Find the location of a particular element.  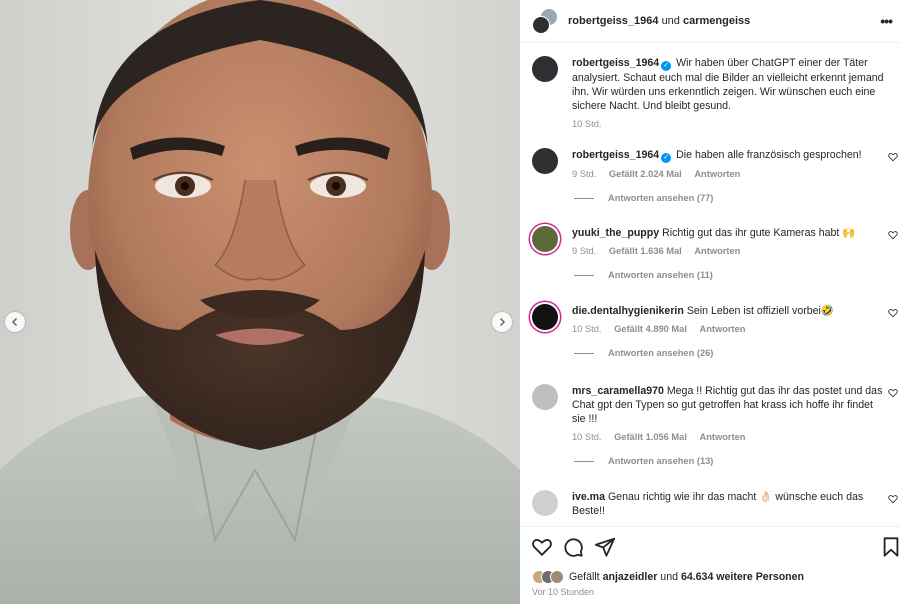

comment-likes: Gefällt 1.636 Mal is located at coordinates (645, 251).